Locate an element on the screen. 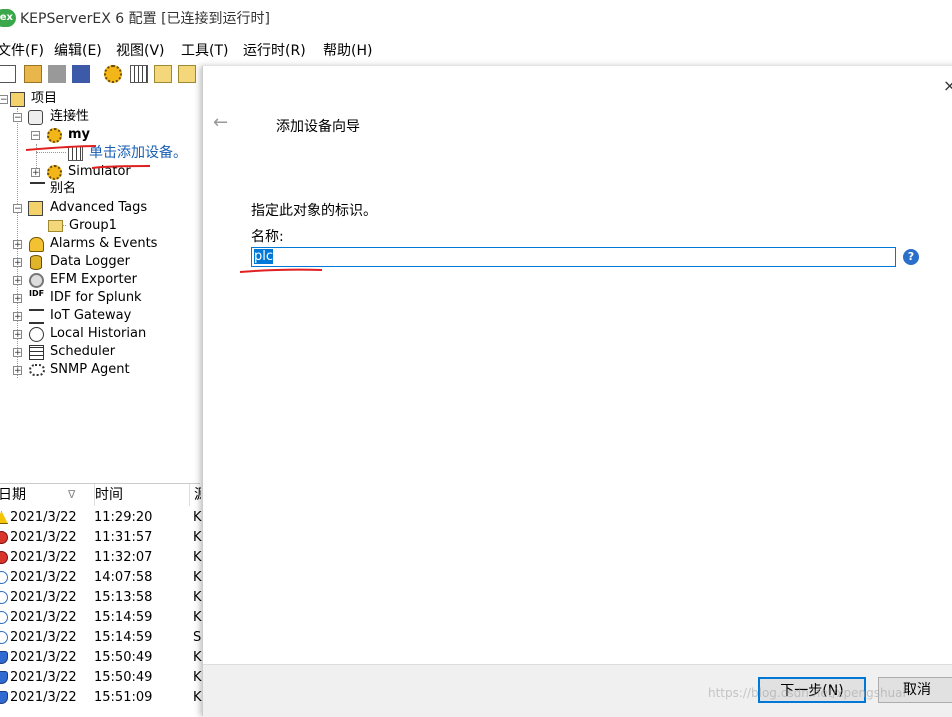 This screenshot has width=952, height=717. kepserver-logo-icon: ex is located at coordinates (8, 18).